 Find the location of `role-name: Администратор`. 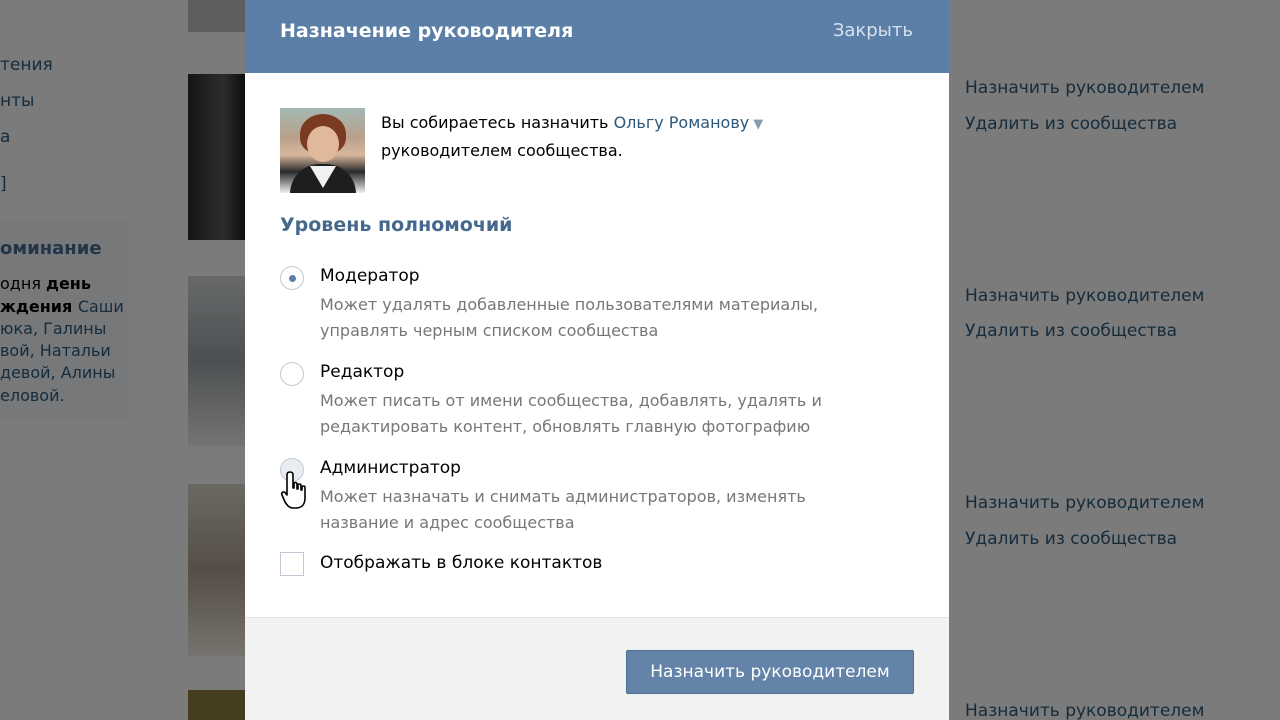

role-name: Администратор is located at coordinates (390, 468).